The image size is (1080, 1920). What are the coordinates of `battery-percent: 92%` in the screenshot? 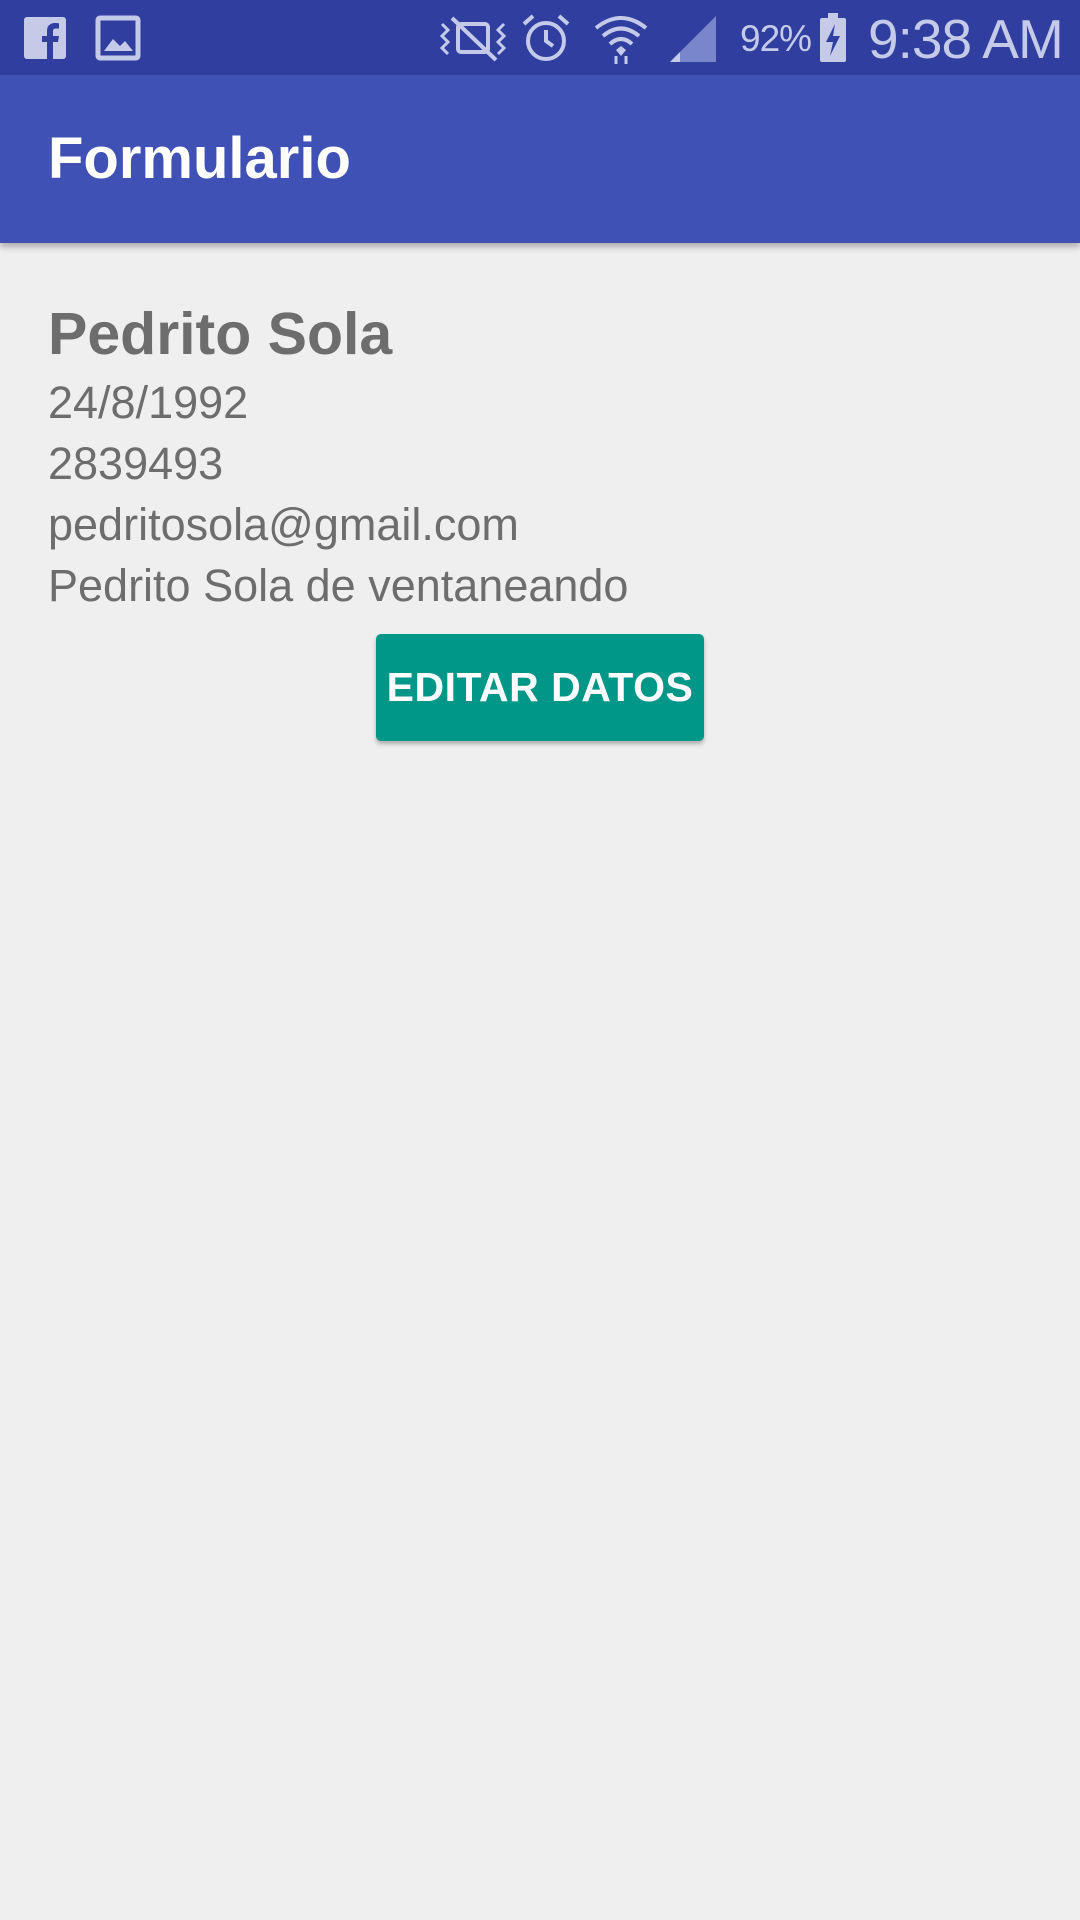 It's located at (776, 38).